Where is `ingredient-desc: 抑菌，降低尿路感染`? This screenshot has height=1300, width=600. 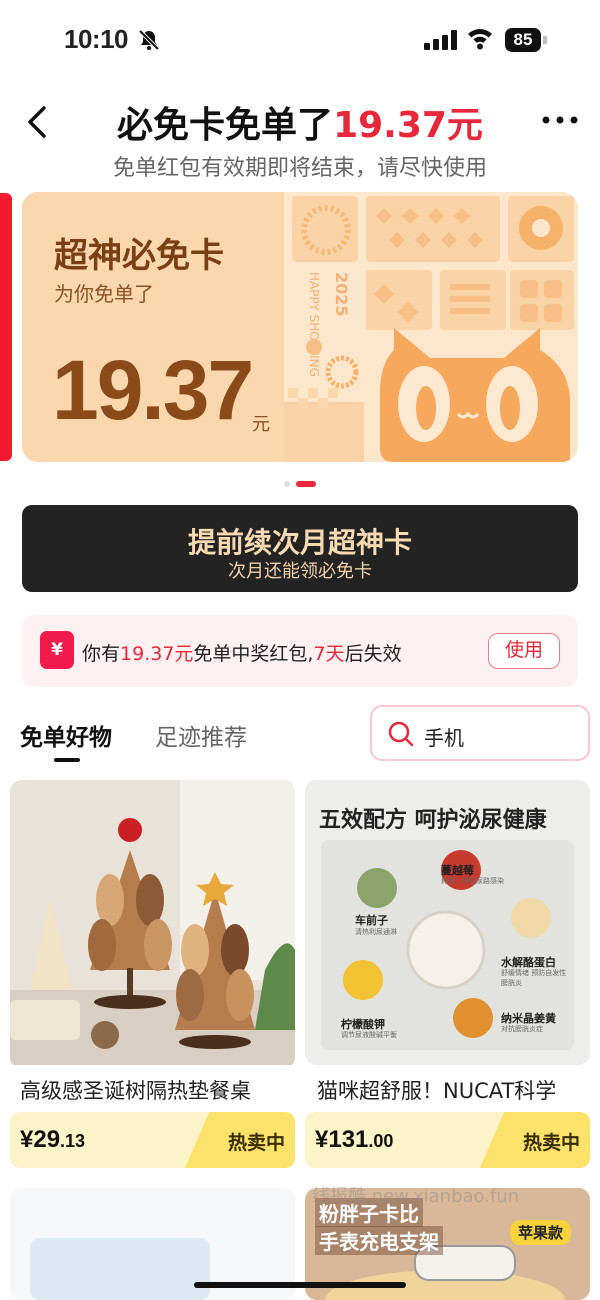
ingredient-desc: 抑菌，降低尿路感染 is located at coordinates (472, 881).